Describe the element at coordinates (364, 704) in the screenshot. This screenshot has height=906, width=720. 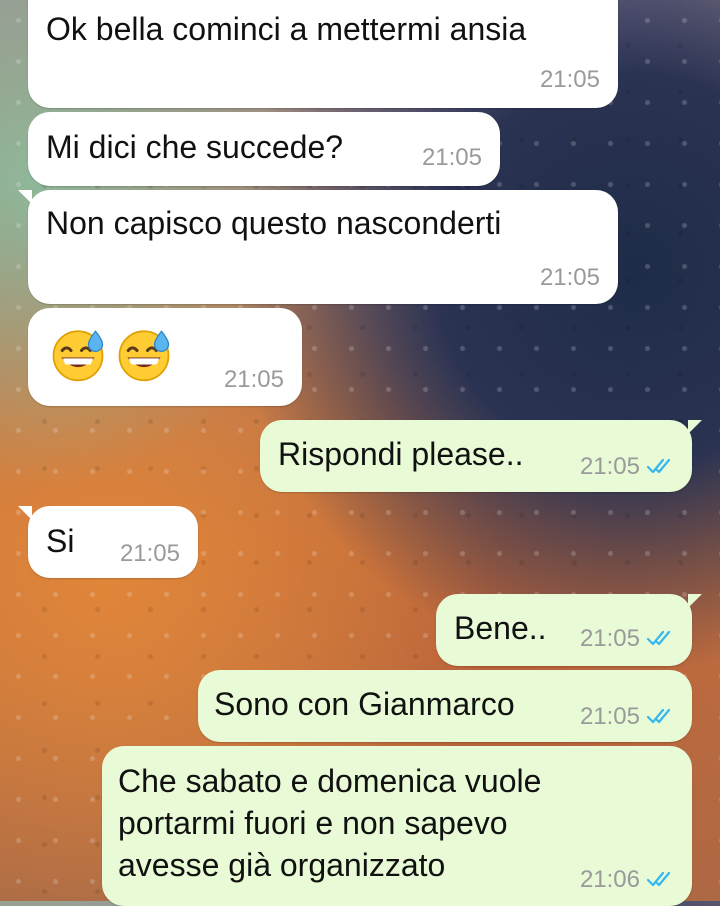
I see `message-text: Sono con Gianmarco` at that location.